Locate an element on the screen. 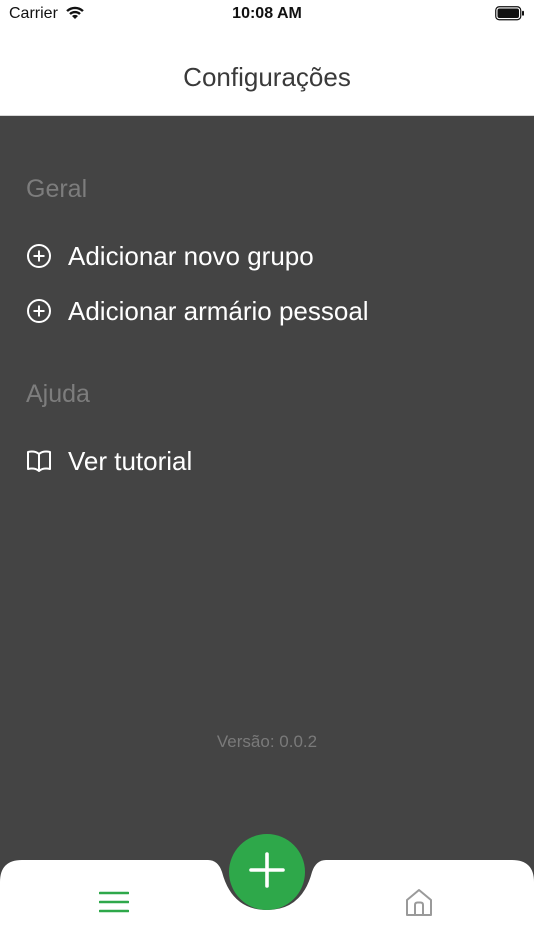  version-label: Versão: 0.0.2 is located at coordinates (267, 741).